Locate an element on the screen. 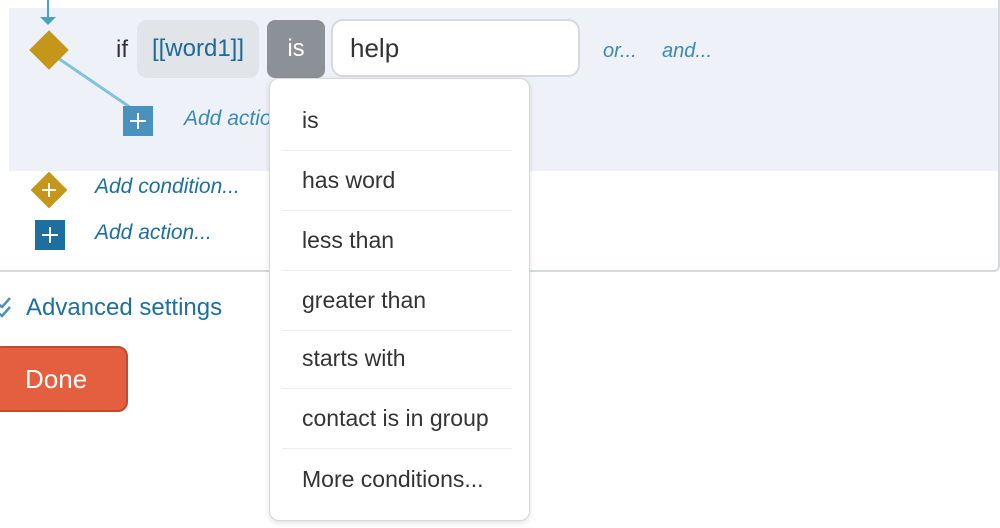 The height and width of the screenshot is (528, 1000). add-action-plus-icon is located at coordinates (138, 121).